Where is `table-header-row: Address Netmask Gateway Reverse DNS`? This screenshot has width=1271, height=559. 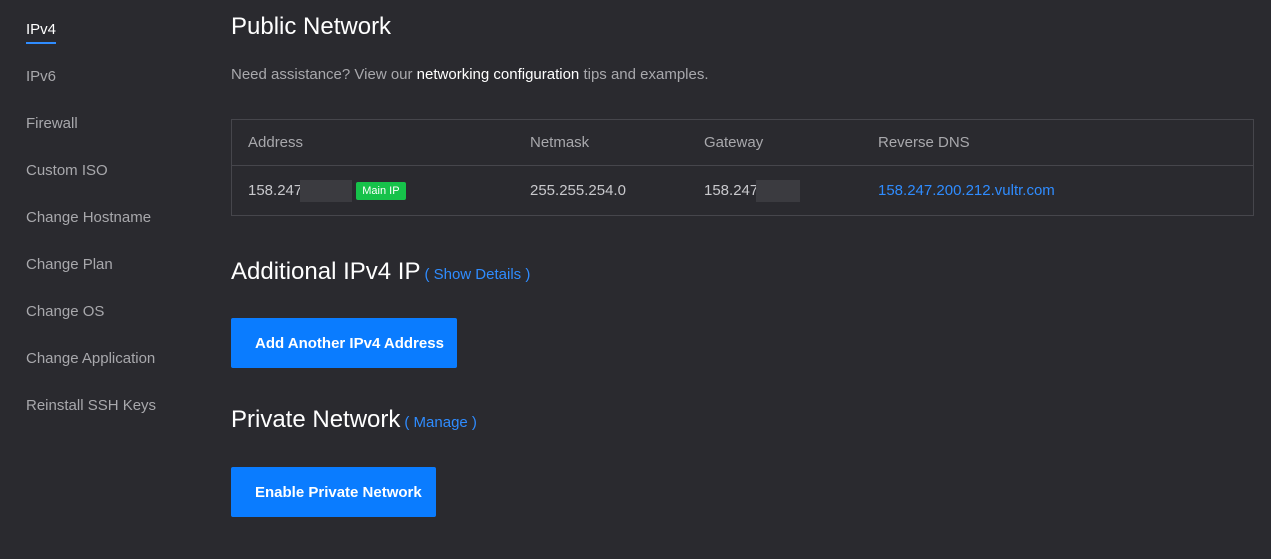
table-header-row: Address Netmask Gateway Reverse DNS is located at coordinates (742, 143).